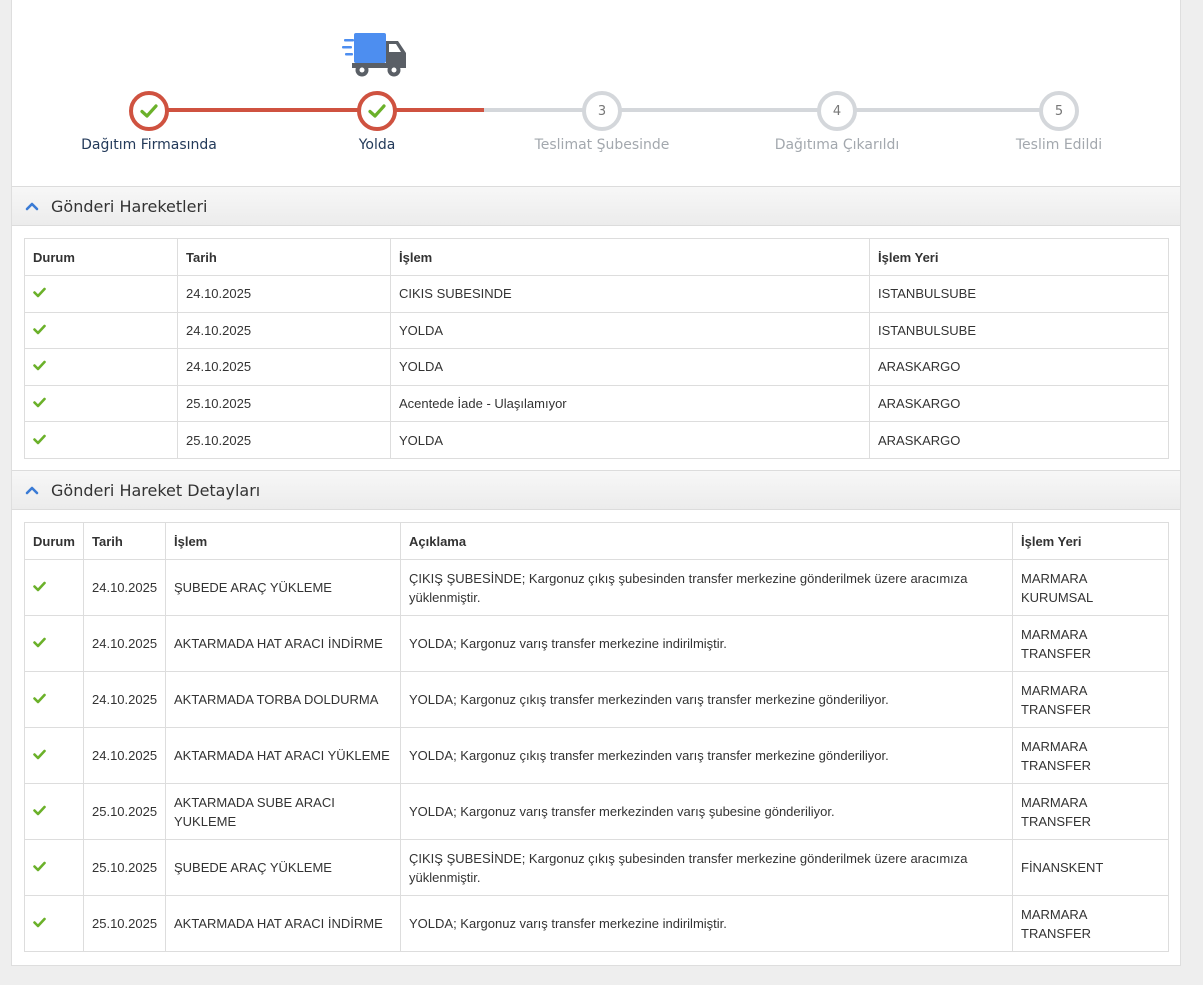 The image size is (1203, 985). I want to click on table-header-row: Durum Tarih İşlem Açıklama İşlem Yeri, so click(596, 541).